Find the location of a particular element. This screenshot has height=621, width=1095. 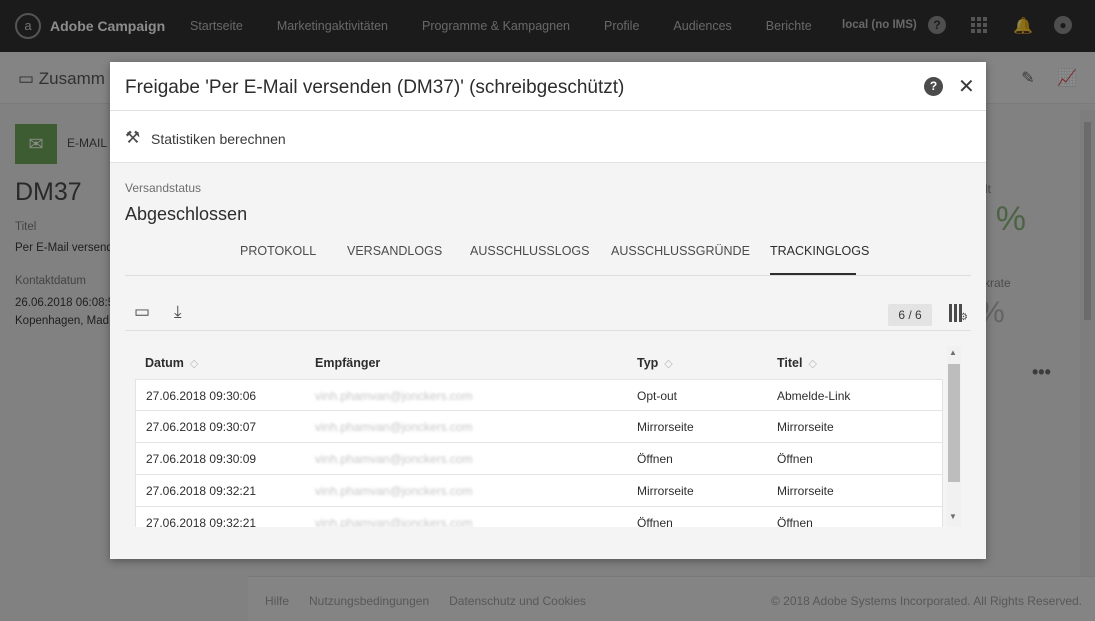

delivery-status-value: Abgeschlossen is located at coordinates (186, 214).